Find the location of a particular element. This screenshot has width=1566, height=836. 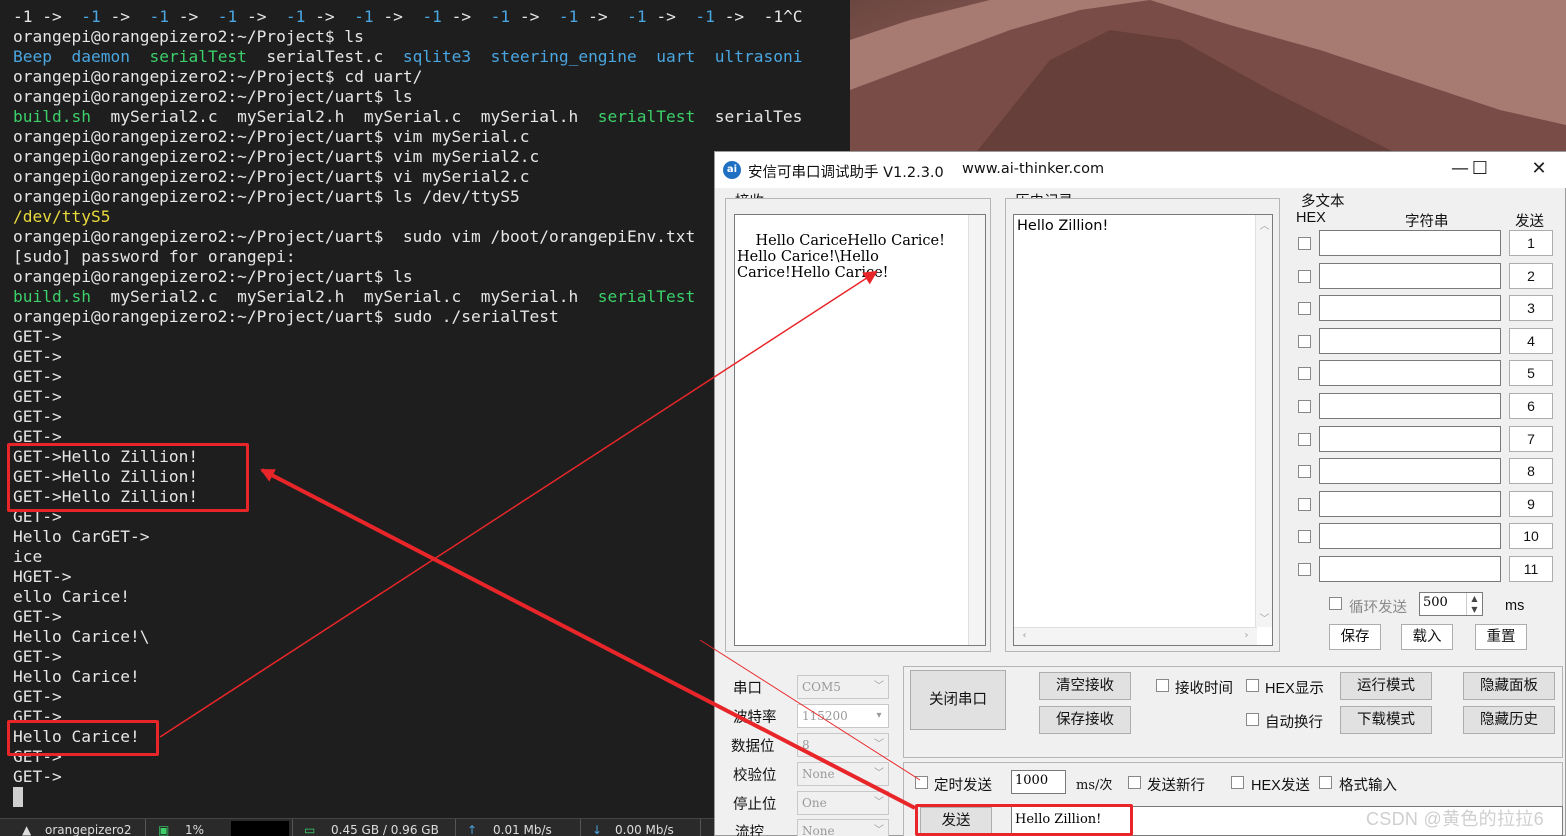

send-newline-checkbox is located at coordinates (1134, 782).